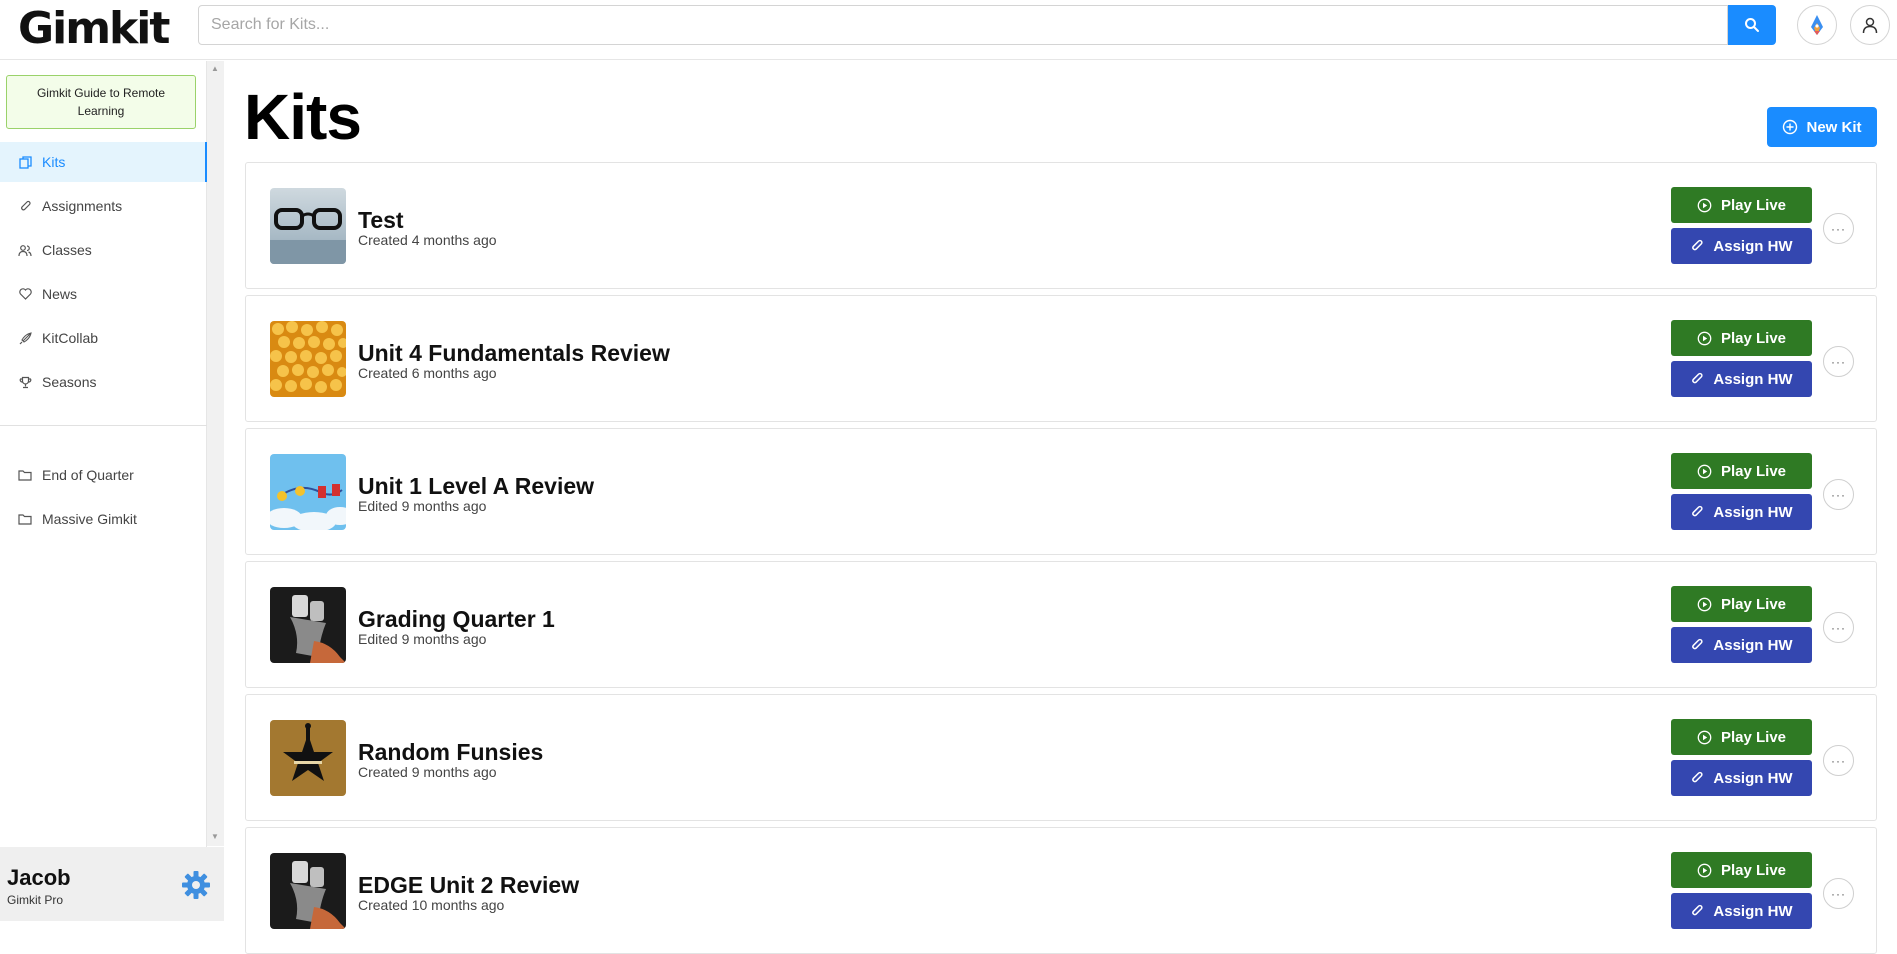 The width and height of the screenshot is (1897, 954). Describe the element at coordinates (60, 294) in the screenshot. I see `sidebar-item-label: News` at that location.